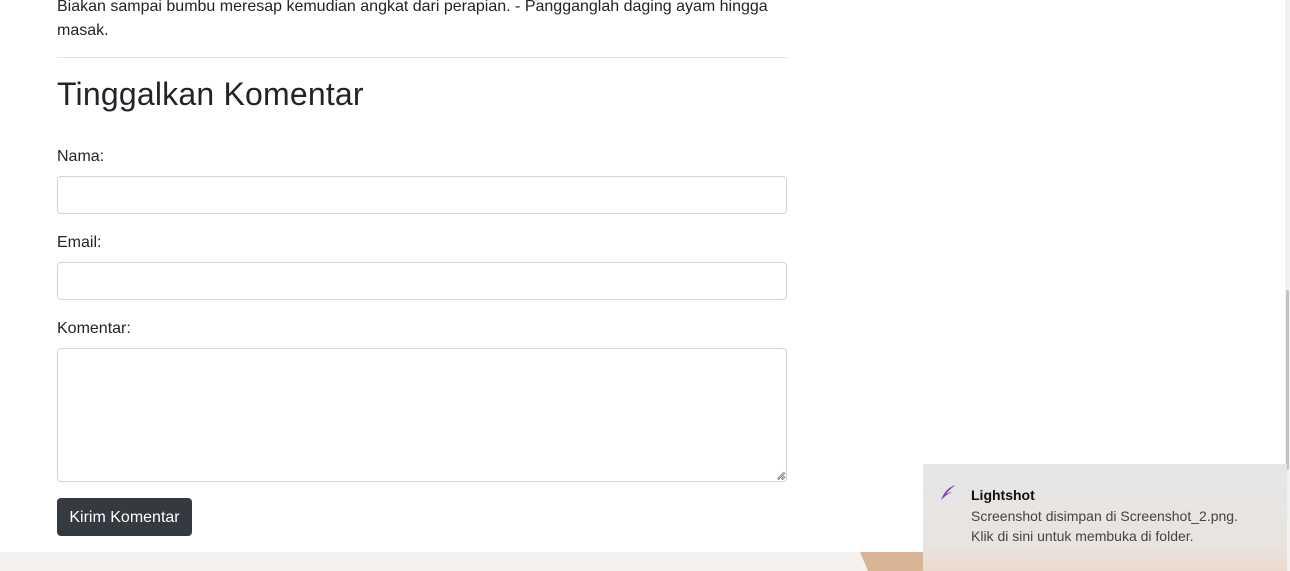 This screenshot has height=571, width=1290. I want to click on section-divider, so click(422, 57).